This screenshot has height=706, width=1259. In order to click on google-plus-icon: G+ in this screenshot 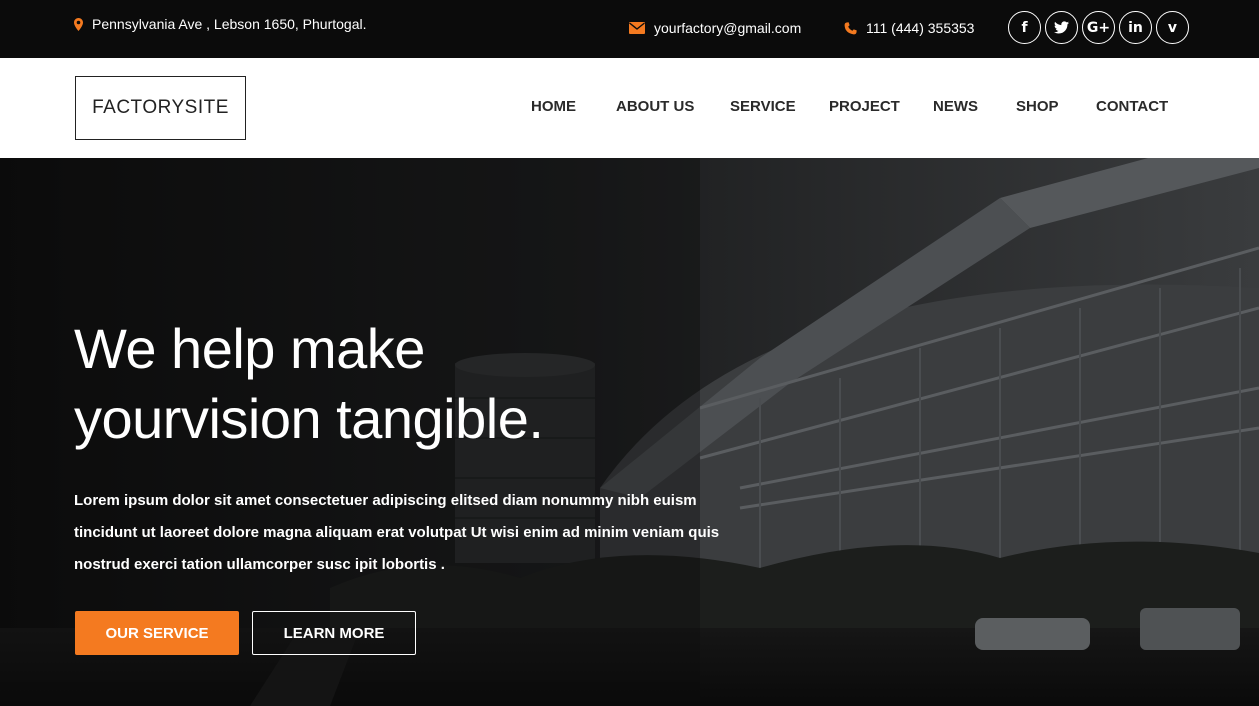, I will do `click(1098, 27)`.